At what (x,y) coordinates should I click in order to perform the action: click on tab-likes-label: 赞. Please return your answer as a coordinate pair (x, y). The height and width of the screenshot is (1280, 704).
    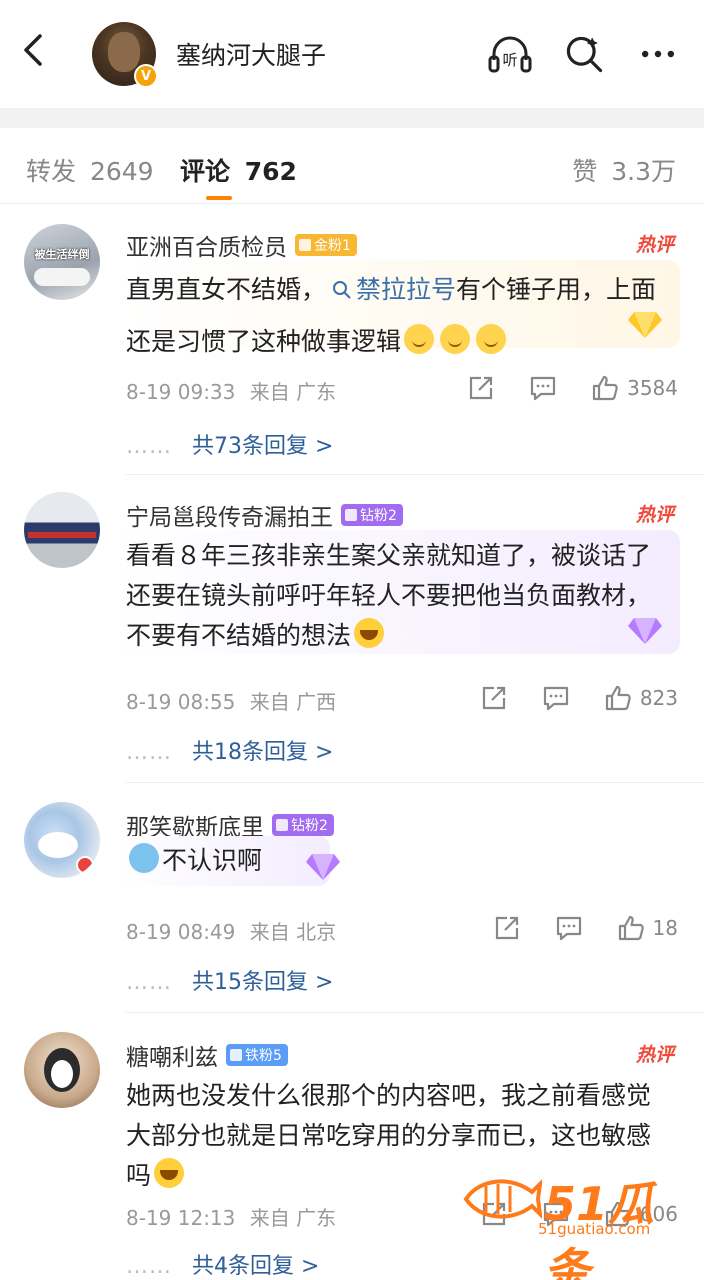
    Looking at the image, I should click on (585, 171).